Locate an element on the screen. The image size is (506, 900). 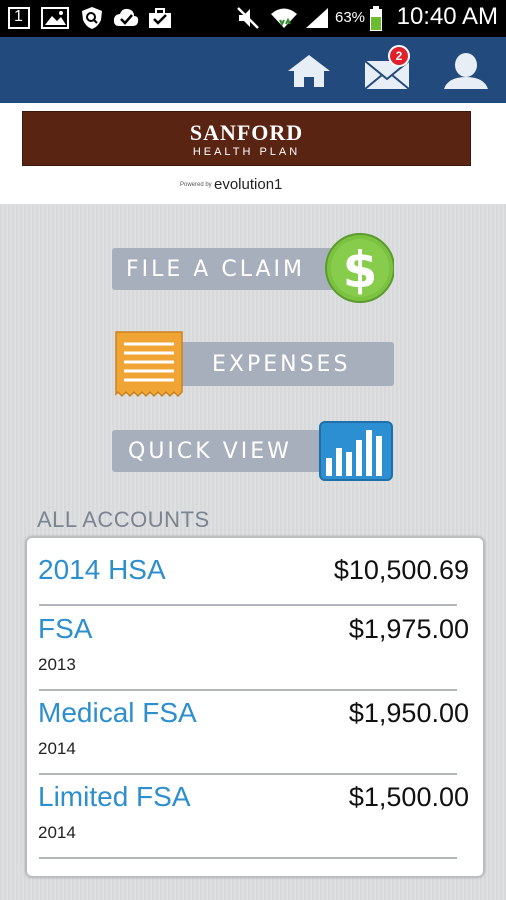
briefcase-icon is located at coordinates (160, 18).